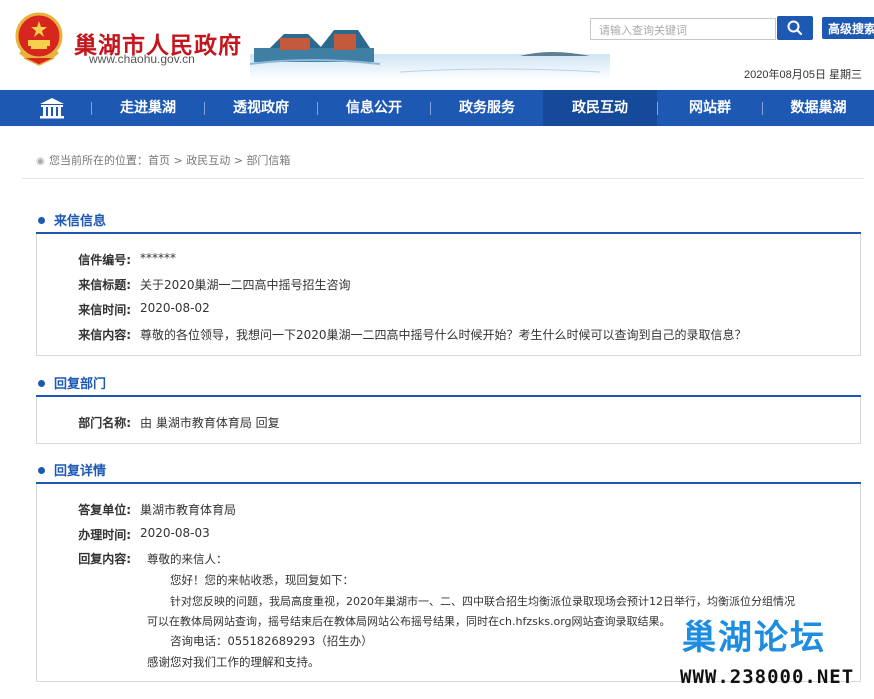  I want to click on divider, so click(443, 178).